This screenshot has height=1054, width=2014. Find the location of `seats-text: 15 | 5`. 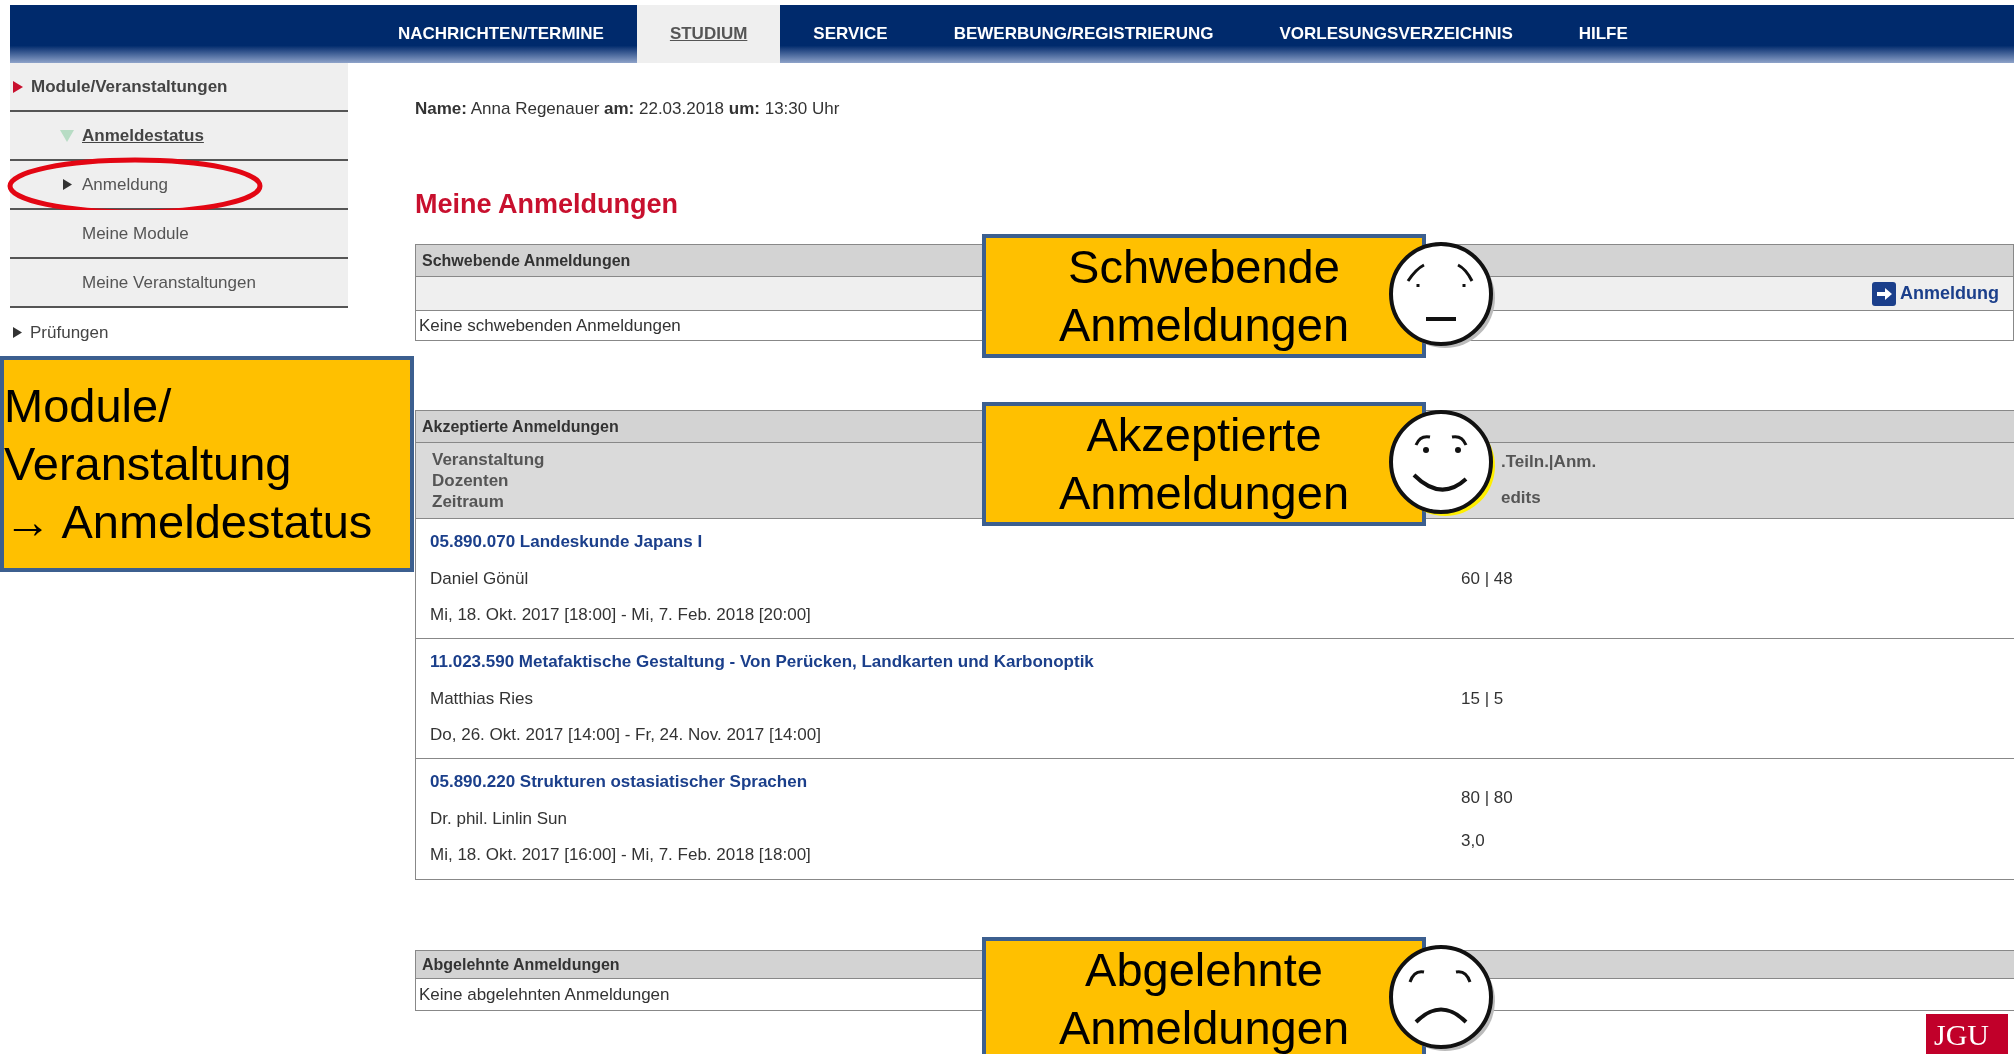

seats-text: 15 | 5 is located at coordinates (1482, 698).